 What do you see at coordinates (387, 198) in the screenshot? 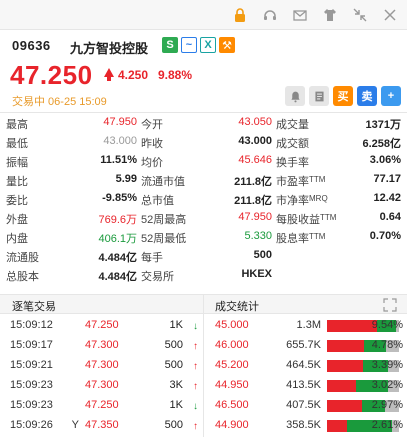
I see `stat-value: 12.42` at bounding box center [387, 198].